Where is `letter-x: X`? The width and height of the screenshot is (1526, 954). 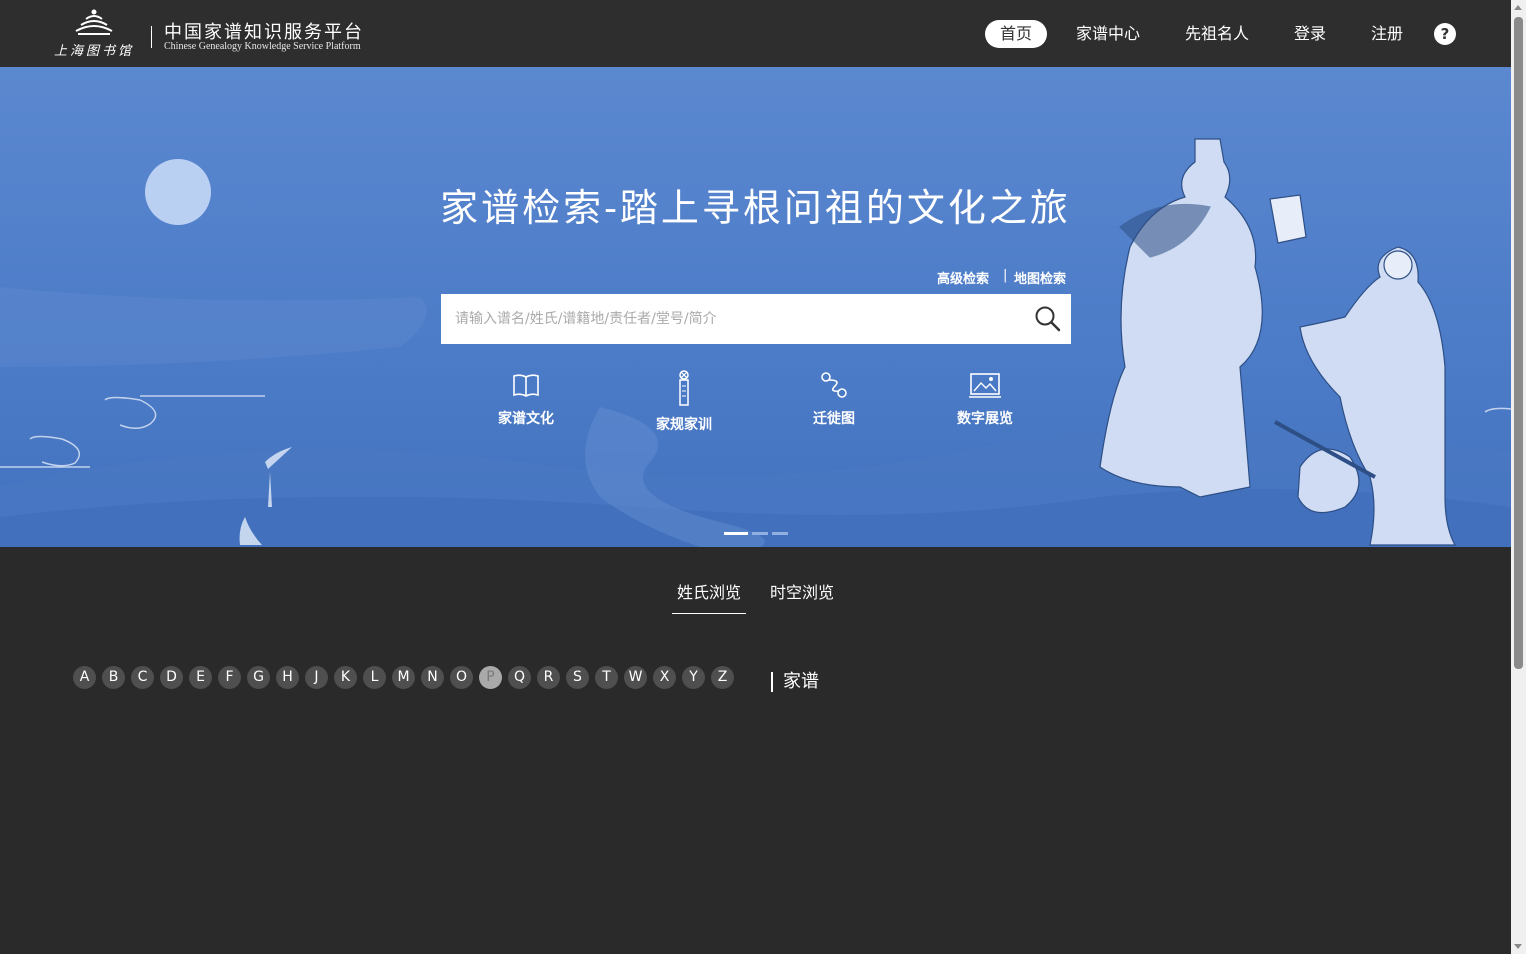 letter-x: X is located at coordinates (664, 677).